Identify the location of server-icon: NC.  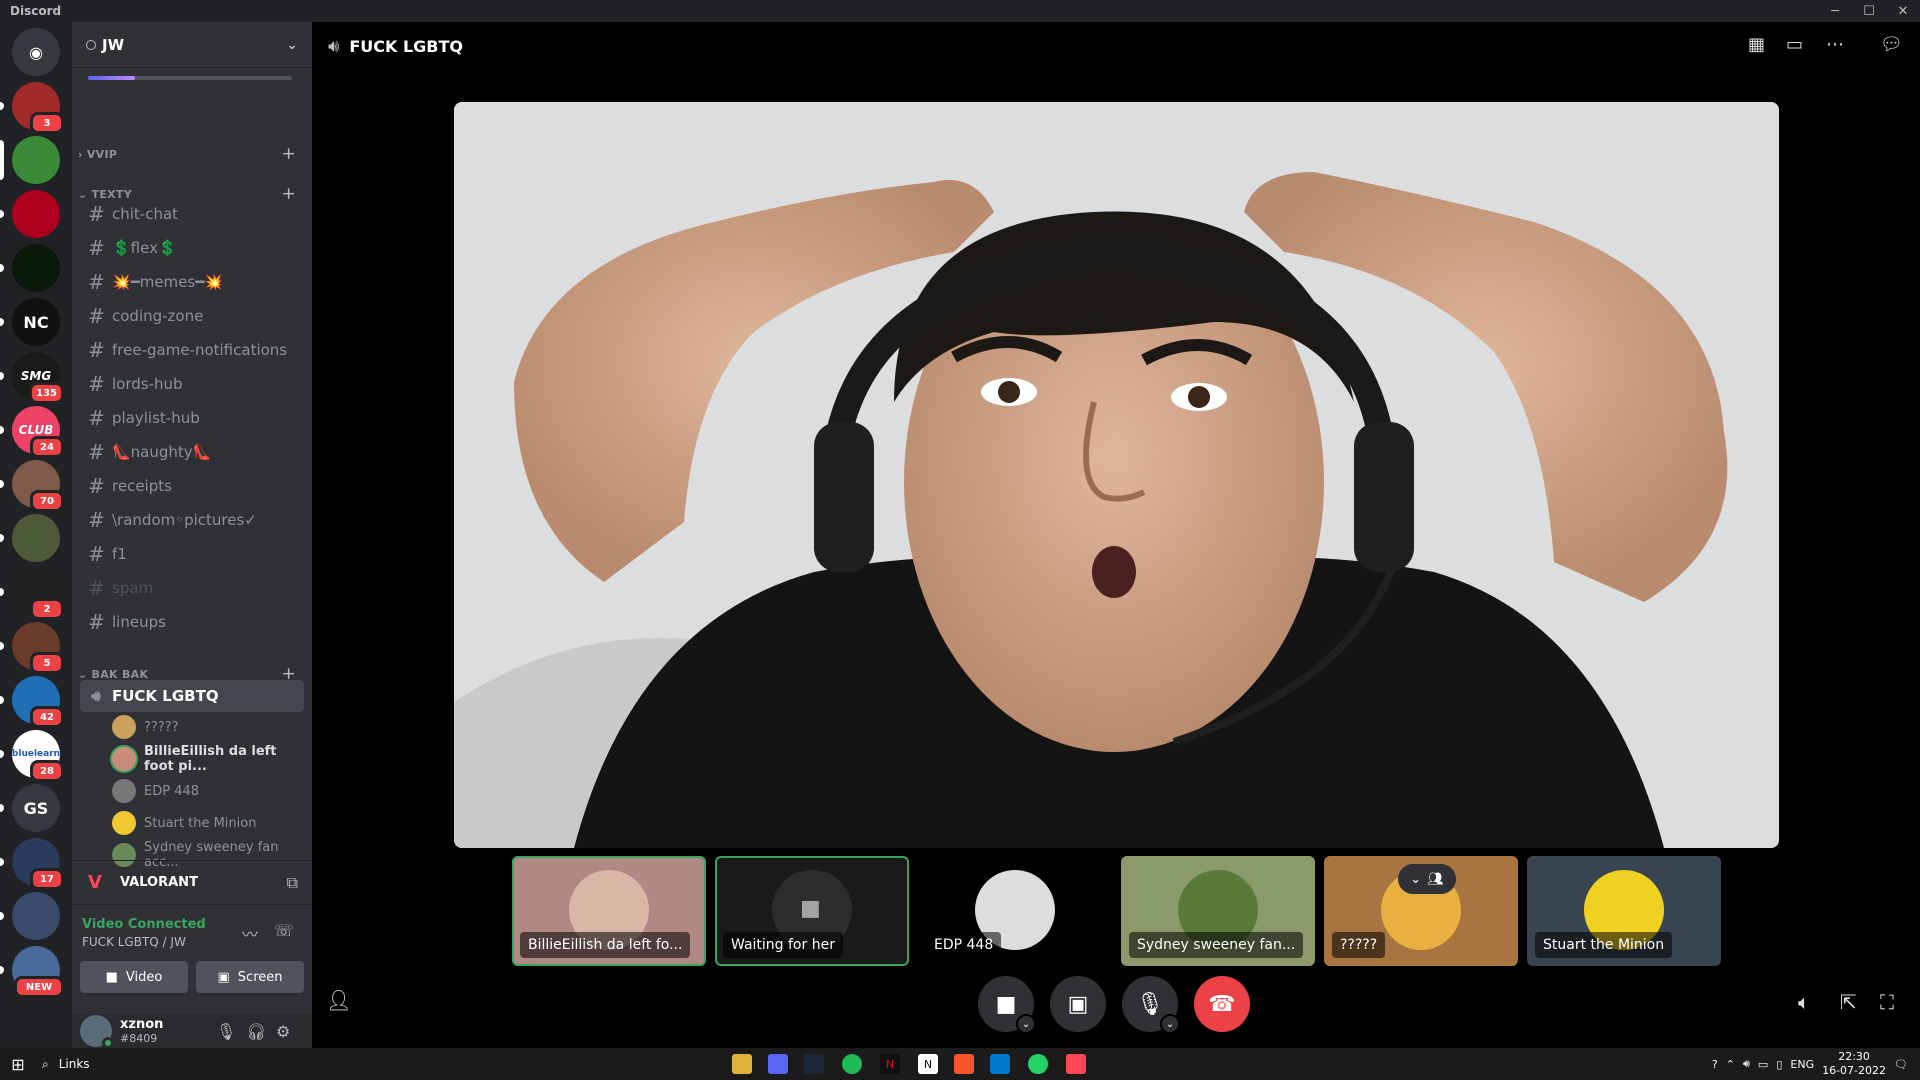
(36, 322).